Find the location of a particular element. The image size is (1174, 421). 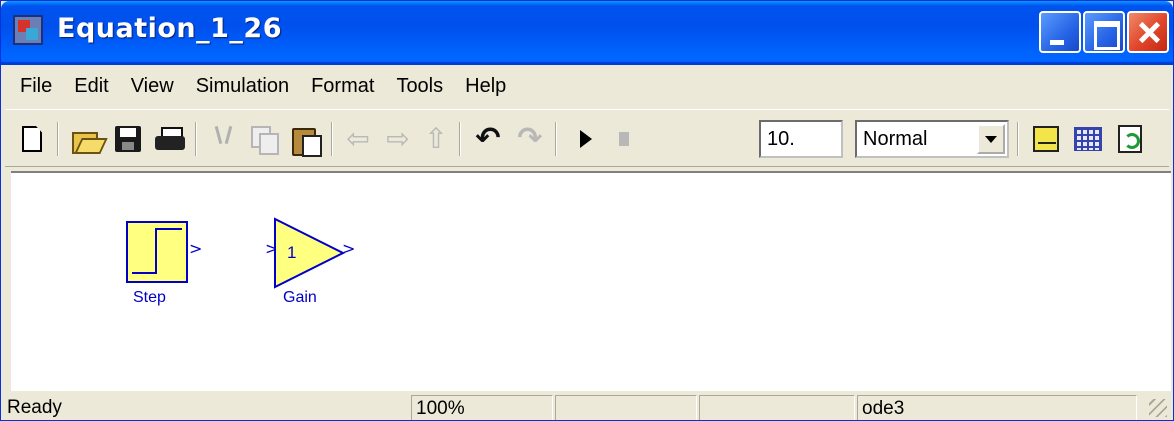

paste-icon is located at coordinates (307, 141).